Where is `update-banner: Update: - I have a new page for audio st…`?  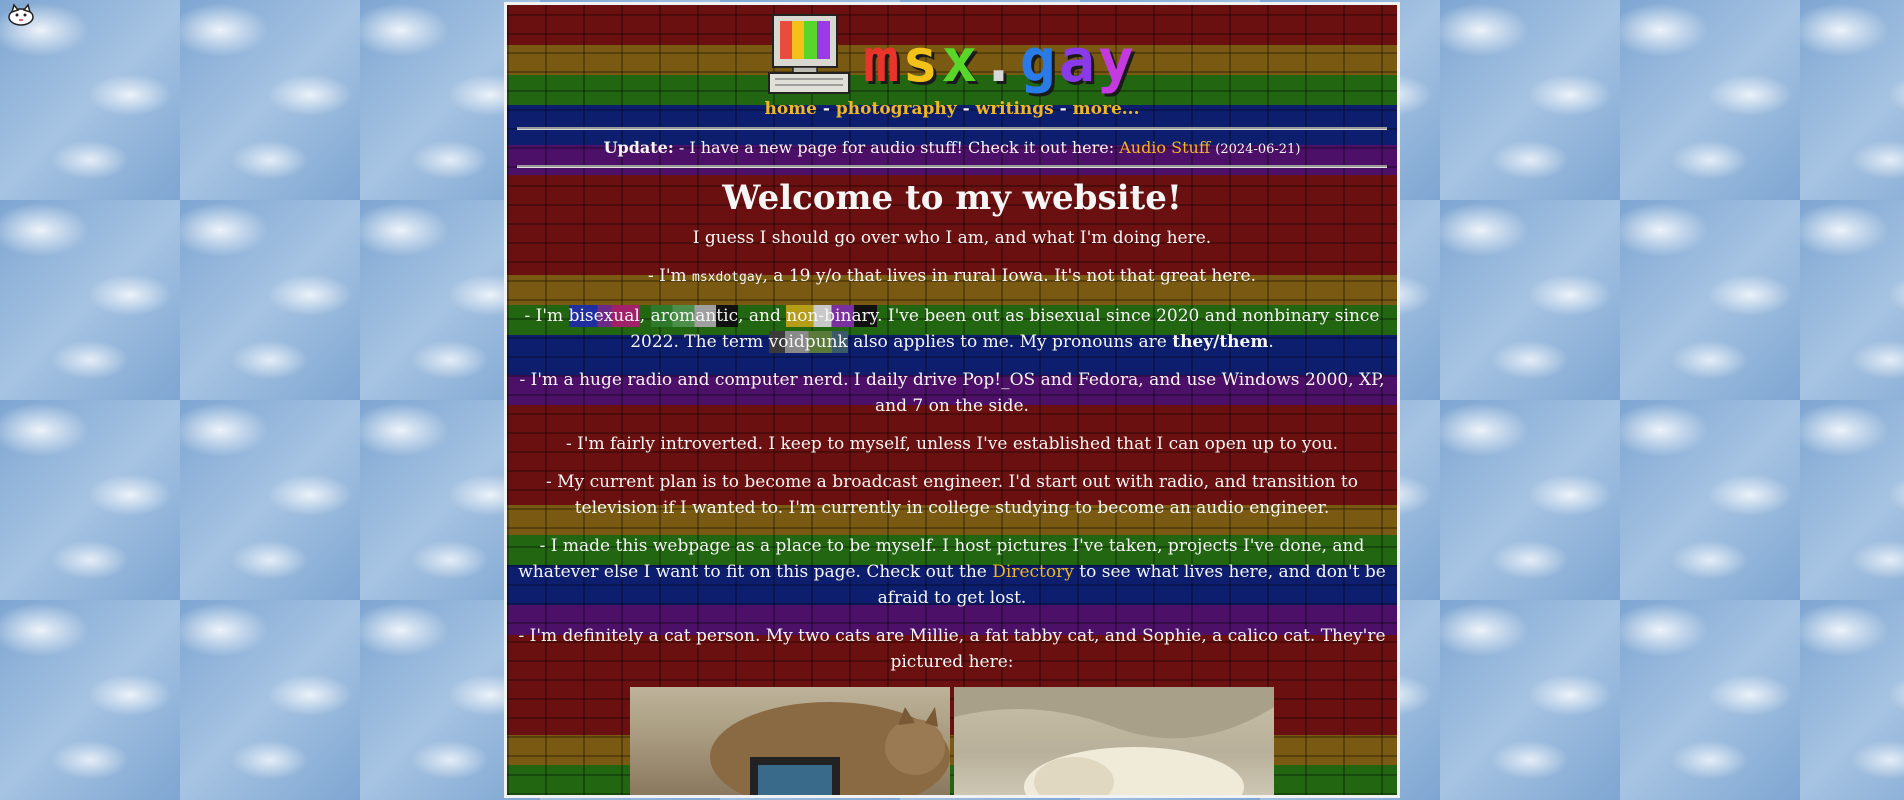 update-banner: Update: - I have a new page for audio st… is located at coordinates (952, 147).